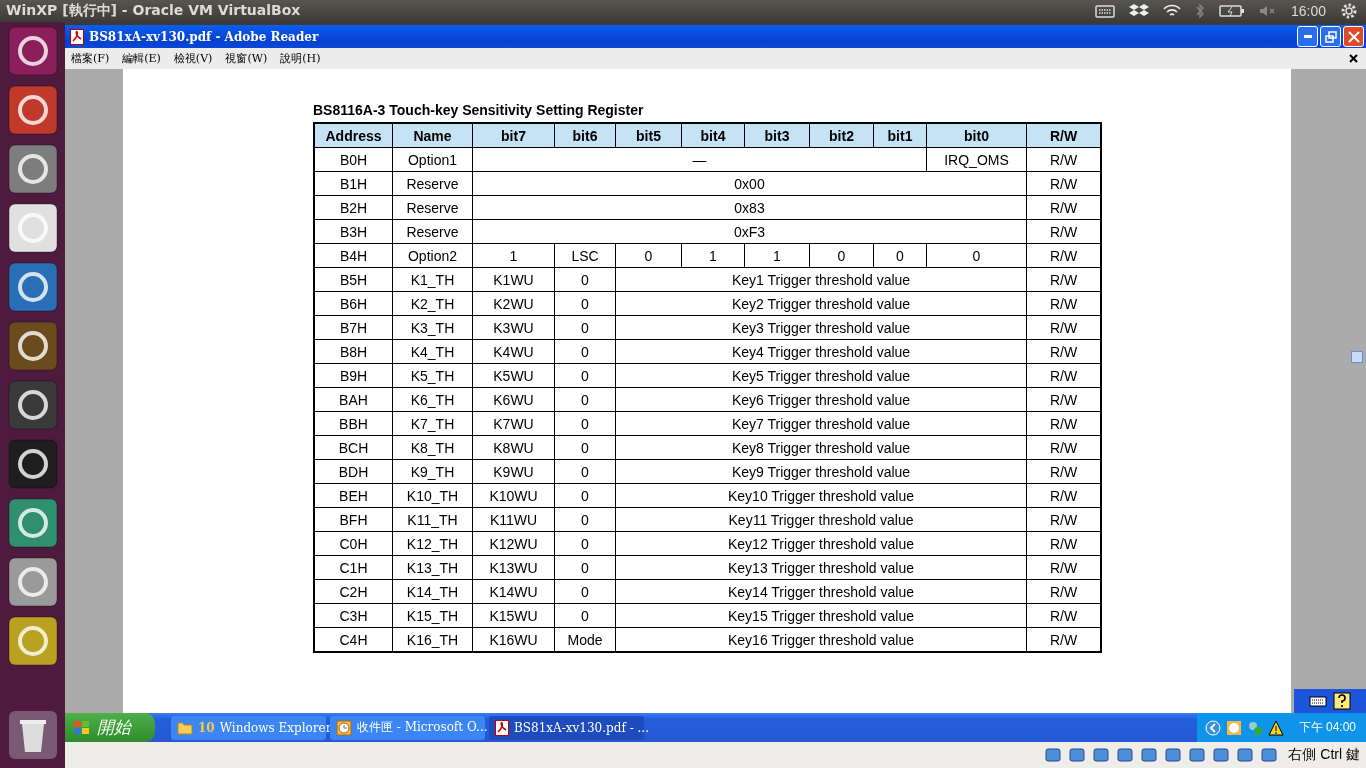 This screenshot has width=1366, height=768. What do you see at coordinates (432, 591) in the screenshot?
I see `table-cell: K14_TH` at bounding box center [432, 591].